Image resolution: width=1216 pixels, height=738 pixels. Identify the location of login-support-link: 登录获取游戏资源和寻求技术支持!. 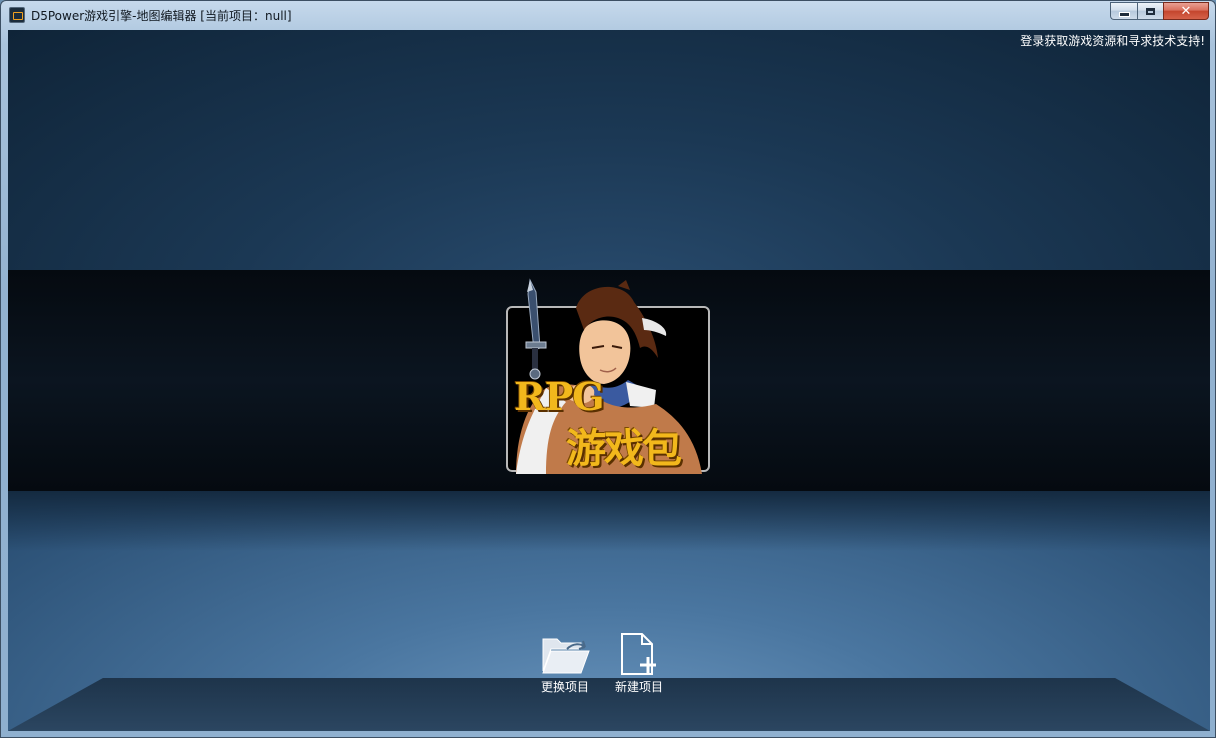
(1112, 40).